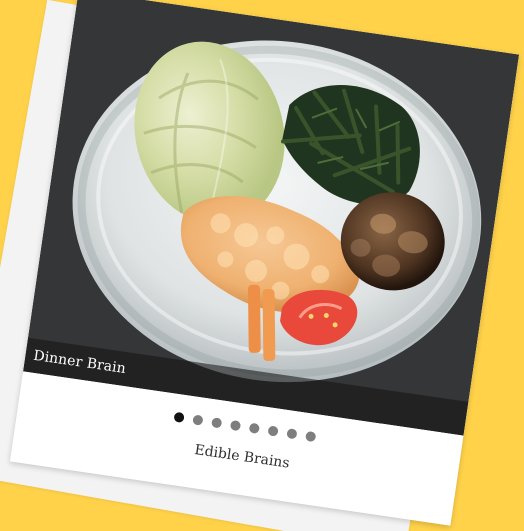  What do you see at coordinates (242, 456) in the screenshot?
I see `gallery-title: Edible Brains` at bounding box center [242, 456].